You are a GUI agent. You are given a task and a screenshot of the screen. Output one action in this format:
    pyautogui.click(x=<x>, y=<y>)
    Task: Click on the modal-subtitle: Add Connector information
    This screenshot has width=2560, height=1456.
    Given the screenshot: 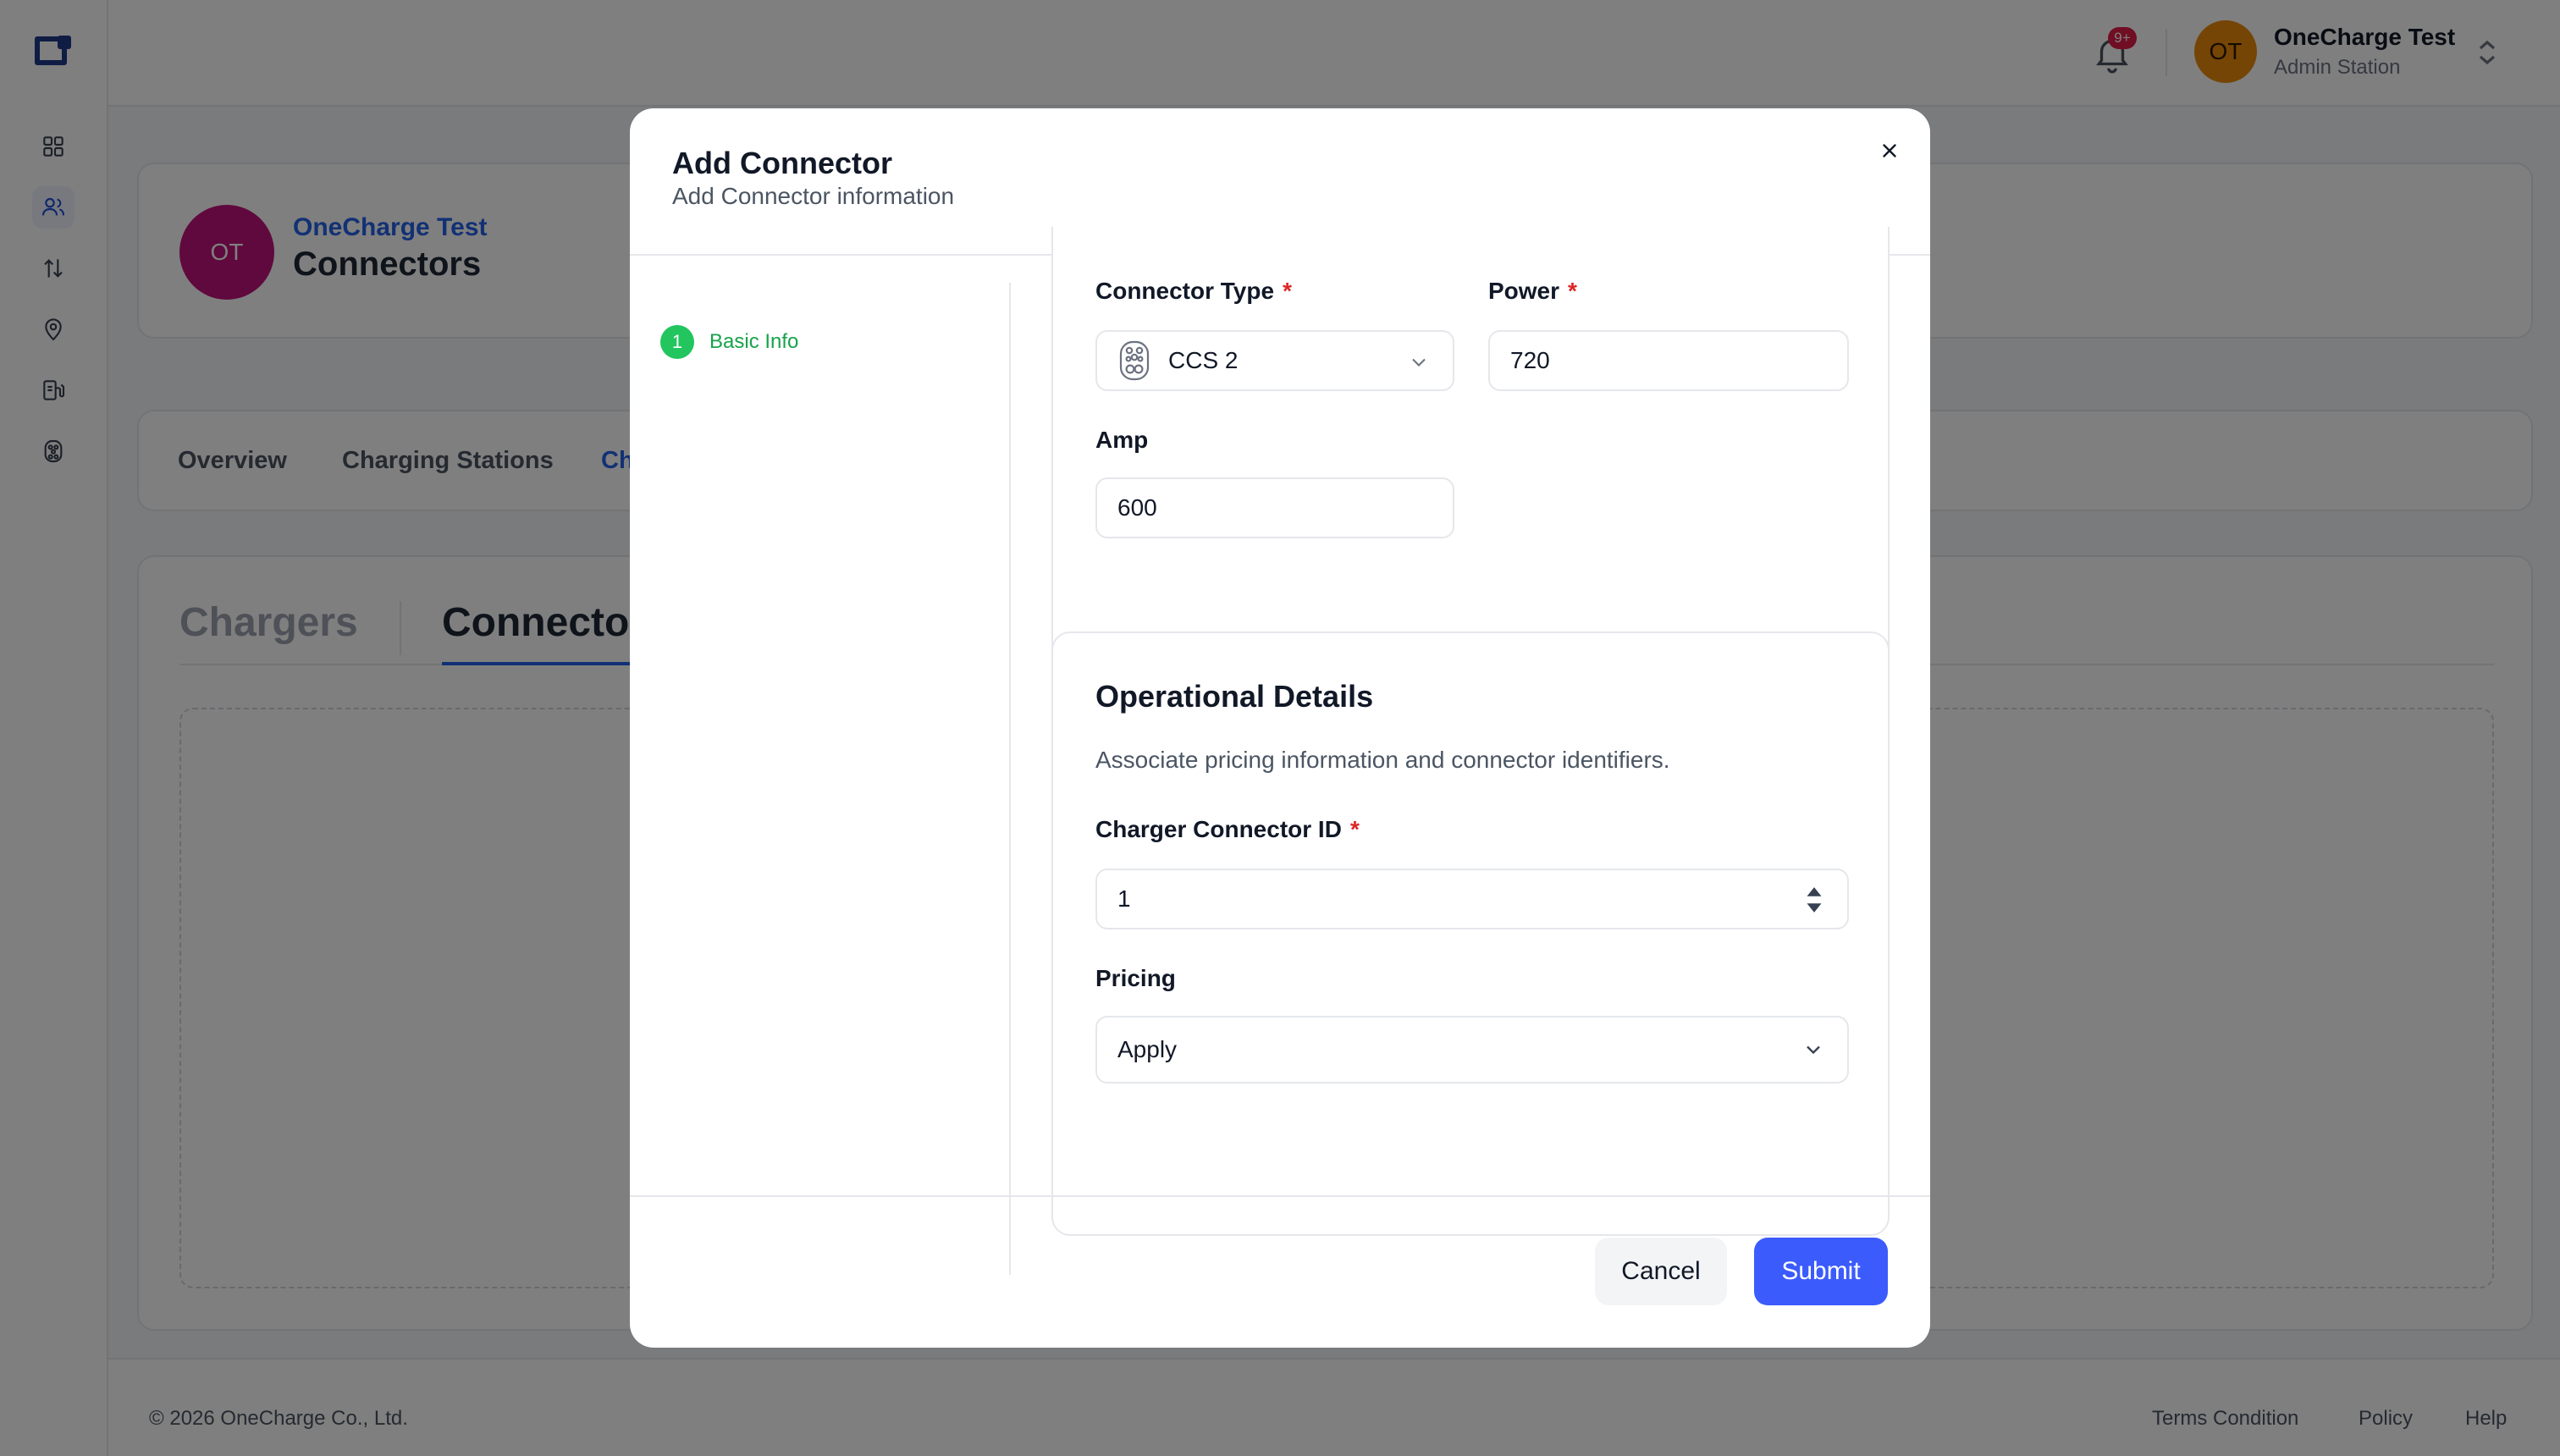 What is the action you would take?
    pyautogui.click(x=813, y=196)
    